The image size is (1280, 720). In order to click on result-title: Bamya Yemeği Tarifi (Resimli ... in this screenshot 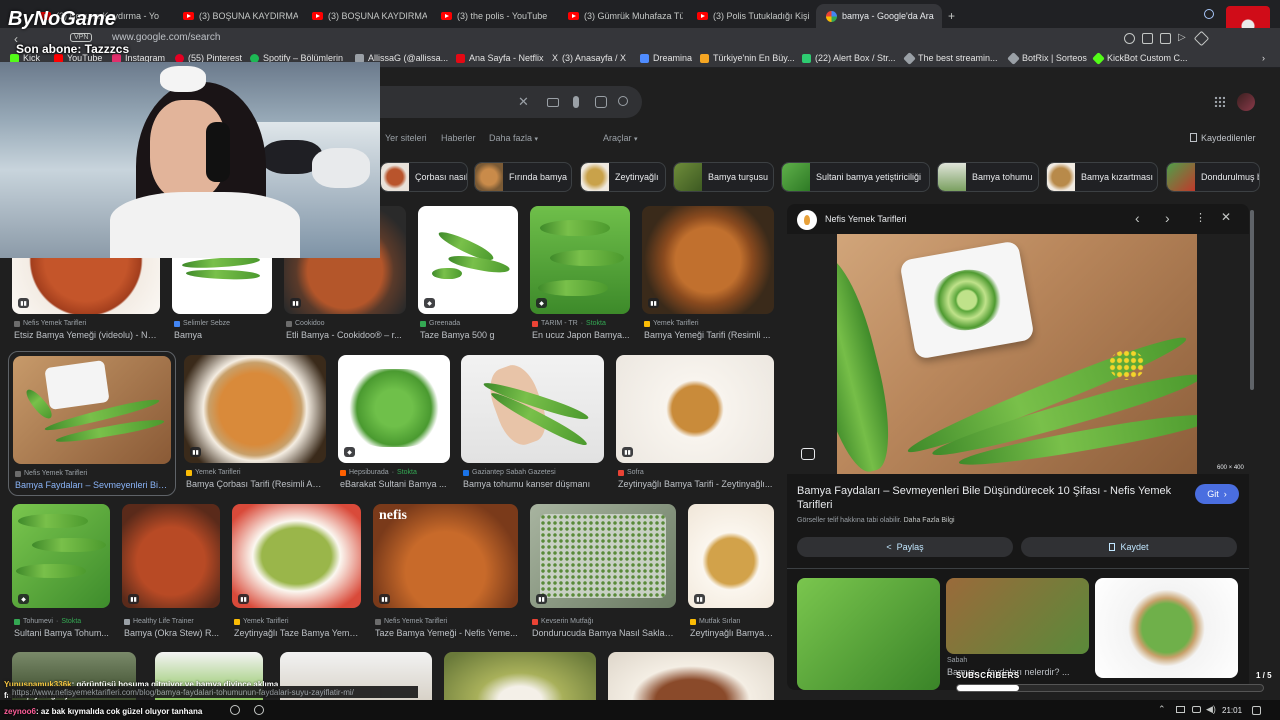, I will do `click(709, 335)`.